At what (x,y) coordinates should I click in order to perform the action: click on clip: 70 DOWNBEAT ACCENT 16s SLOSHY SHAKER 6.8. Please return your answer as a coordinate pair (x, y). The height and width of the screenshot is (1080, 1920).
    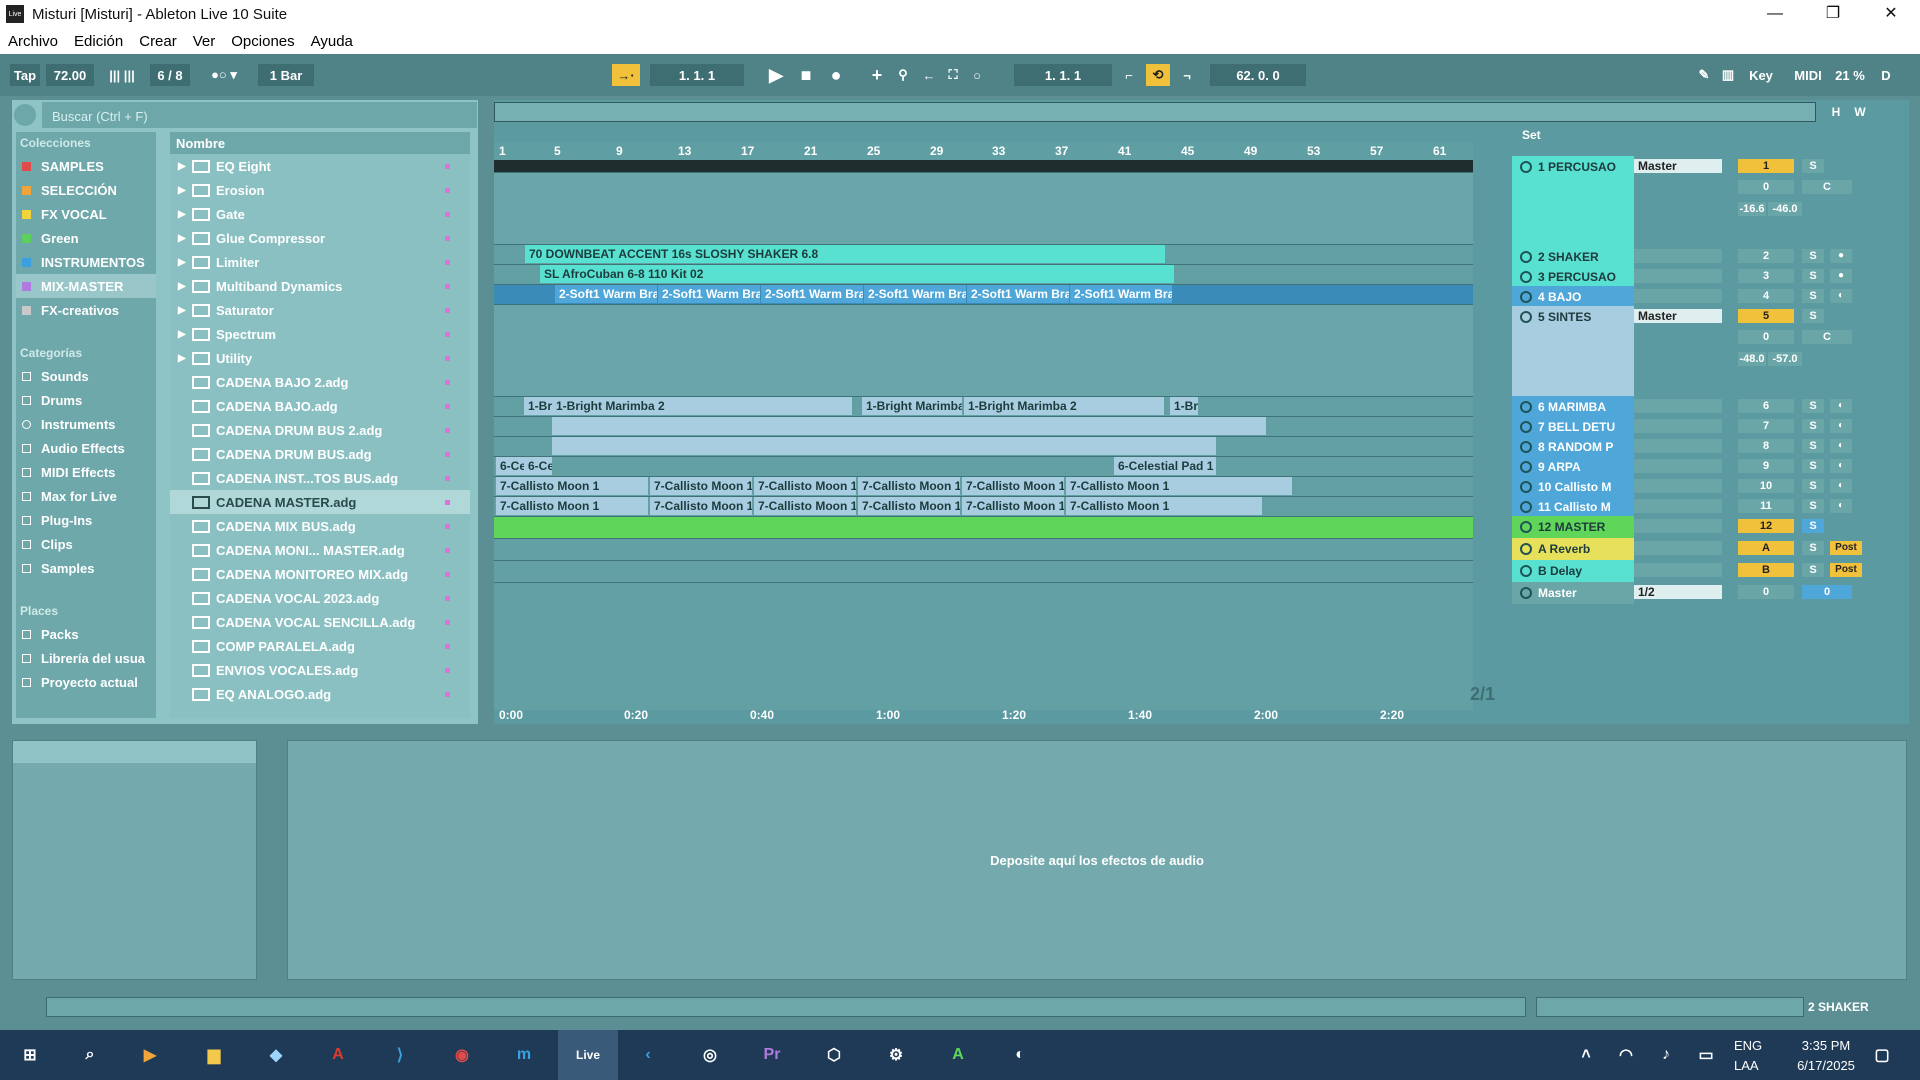
    Looking at the image, I should click on (845, 254).